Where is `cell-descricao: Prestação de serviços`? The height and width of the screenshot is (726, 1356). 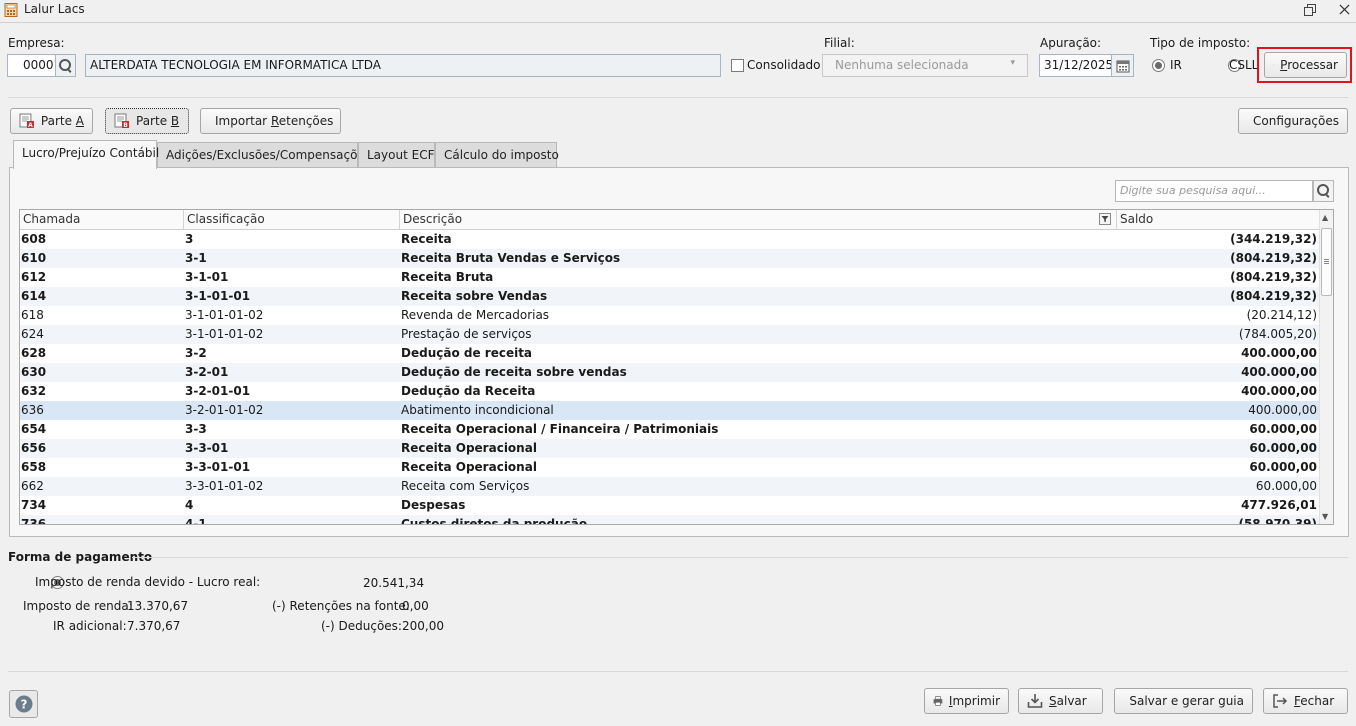
cell-descricao: Prestação de serviços is located at coordinates (466, 334).